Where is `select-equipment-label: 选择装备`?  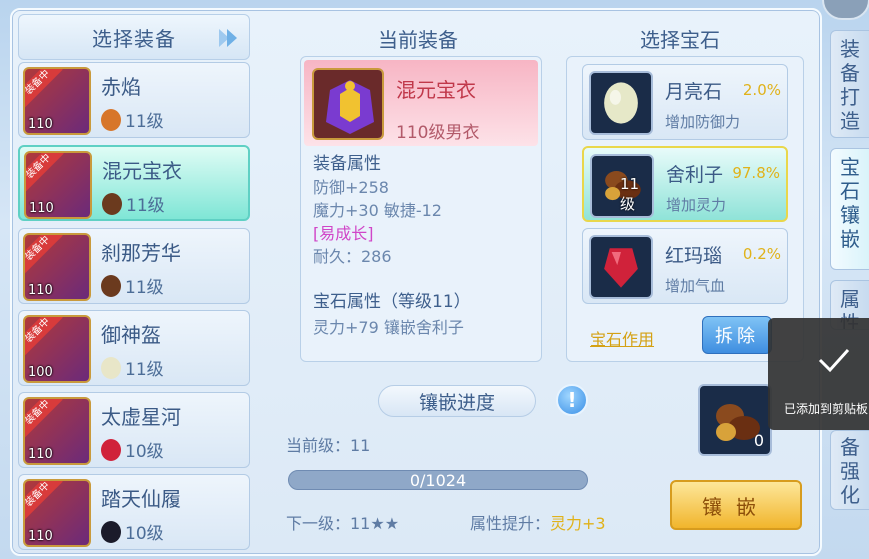
select-equipment-label: 选择装备 is located at coordinates (134, 38).